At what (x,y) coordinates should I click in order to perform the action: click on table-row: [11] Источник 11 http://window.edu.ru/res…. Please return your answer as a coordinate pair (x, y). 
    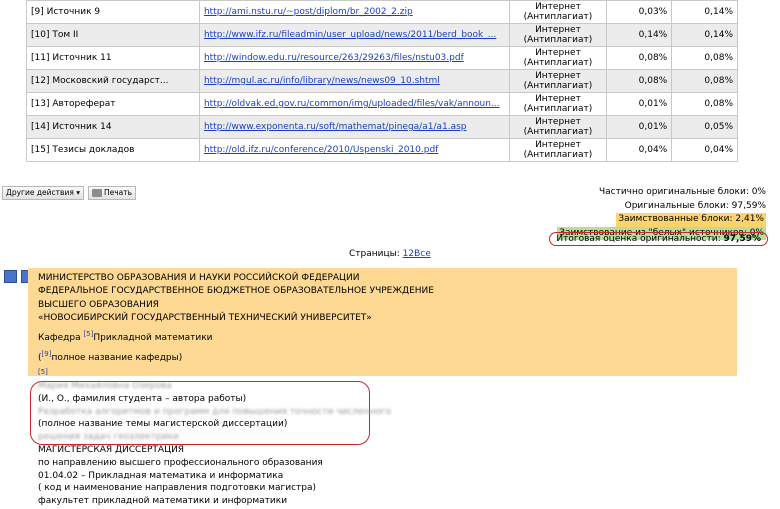
    Looking at the image, I should click on (382, 58).